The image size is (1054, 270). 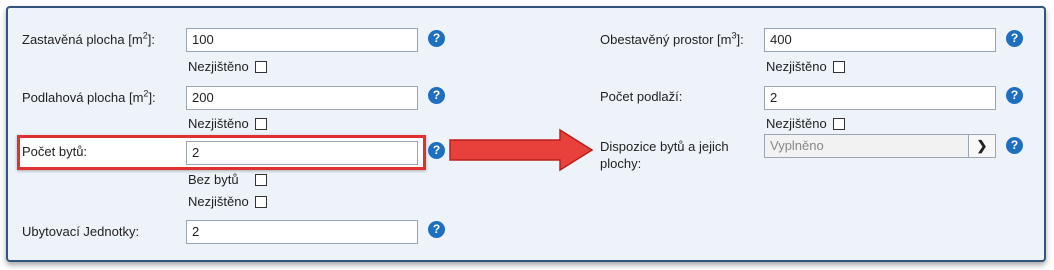 I want to click on bez-bytu-checkbox, so click(x=260, y=179).